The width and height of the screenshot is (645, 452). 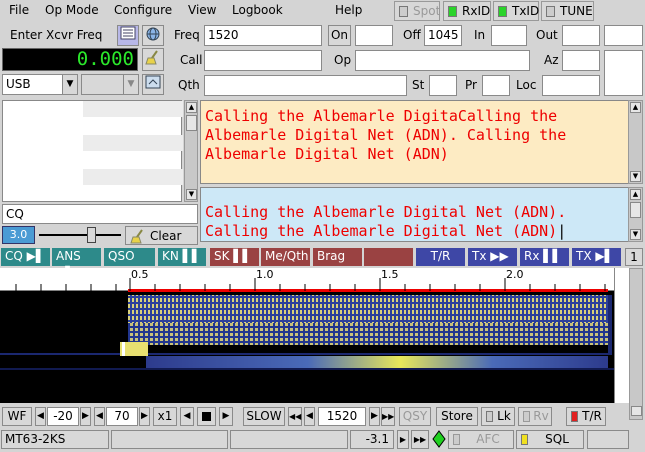 I want to click on range-up: ▶, so click(x=144, y=416).